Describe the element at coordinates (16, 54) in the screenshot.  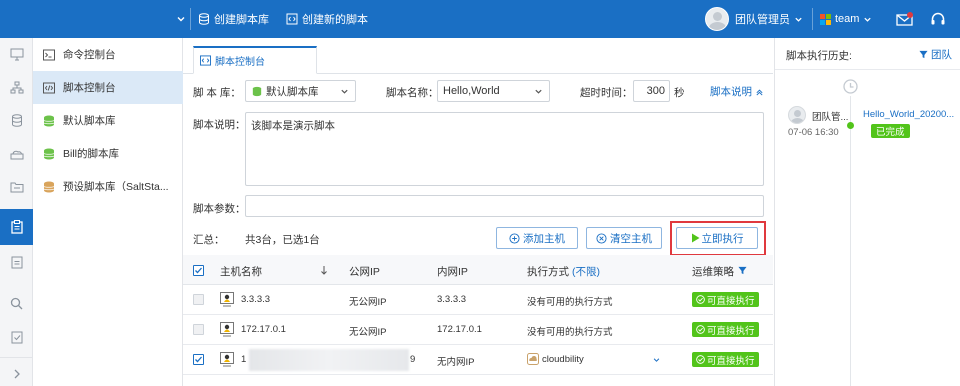
I see `monitor-icon` at that location.